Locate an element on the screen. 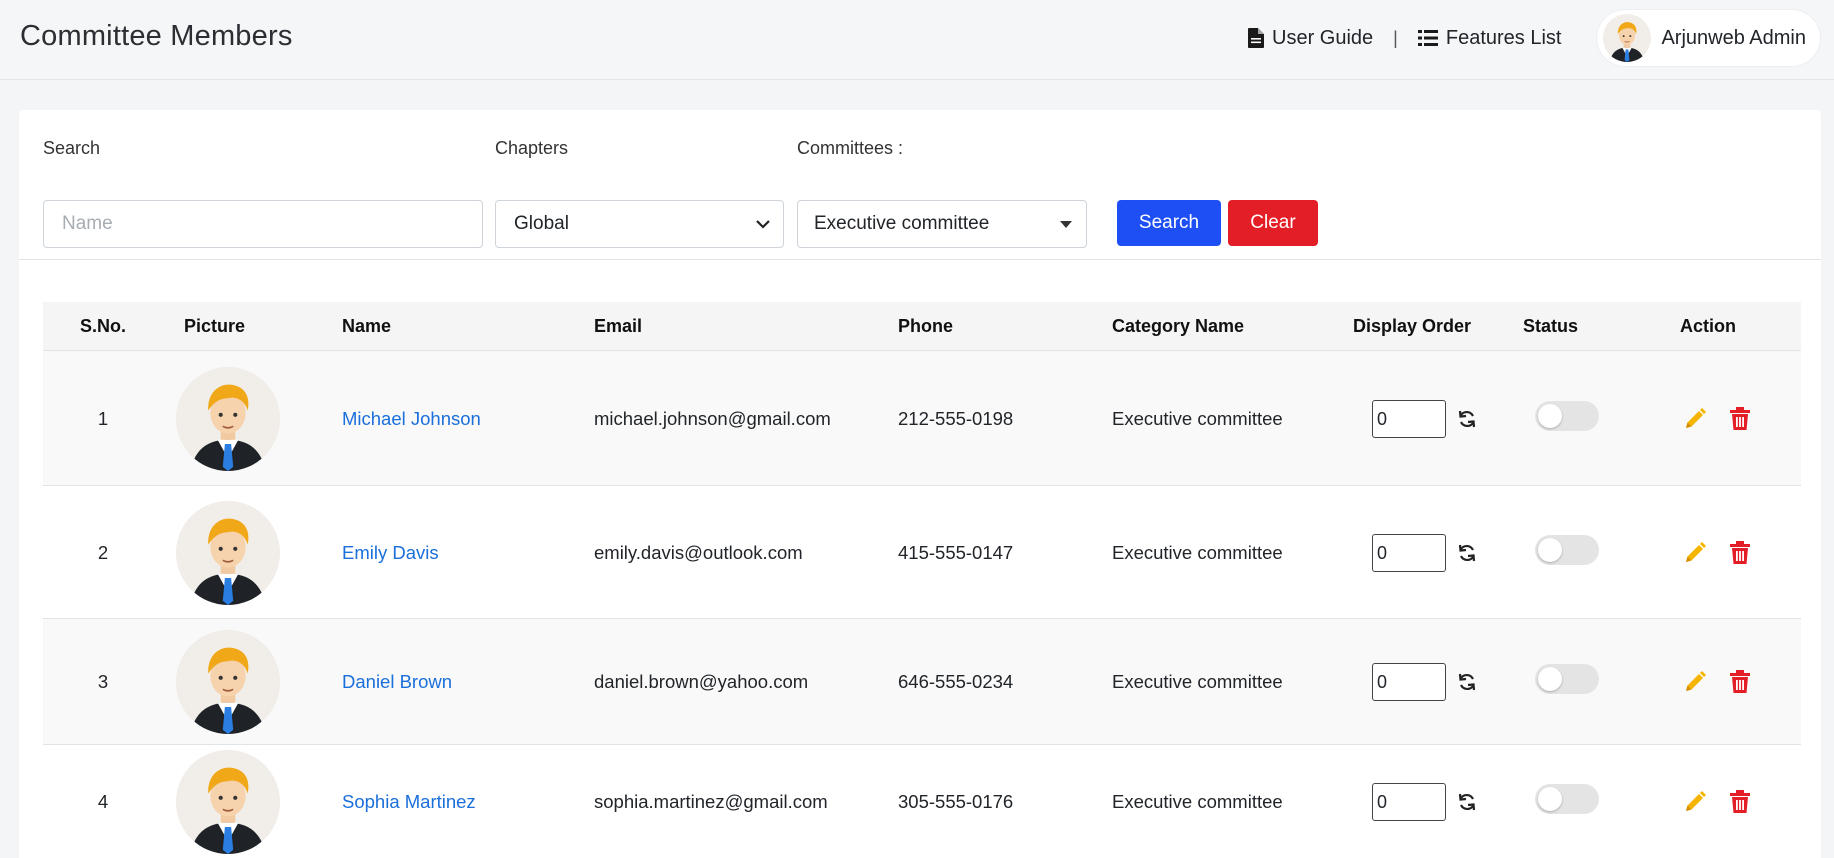 This screenshot has width=1834, height=858. member-email: daniel.brown@yahoo.com is located at coordinates (701, 681).